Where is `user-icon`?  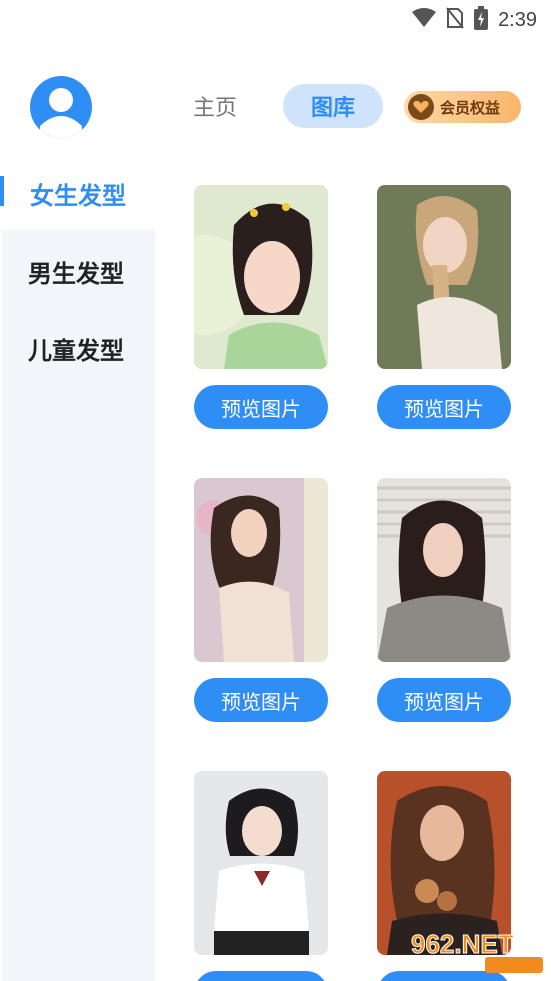
user-icon is located at coordinates (61, 113).